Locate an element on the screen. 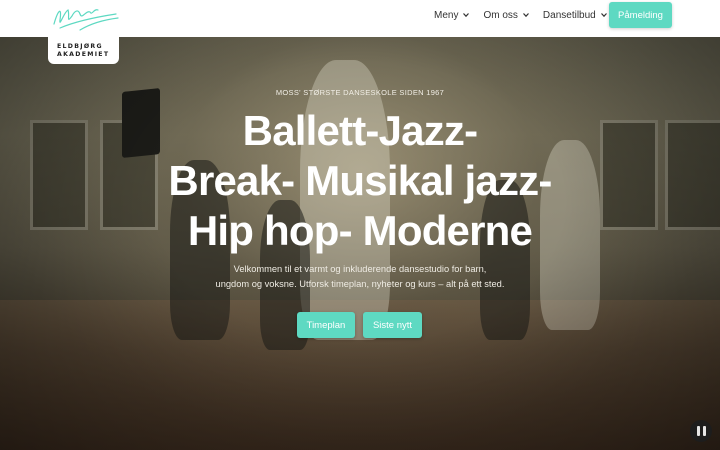 The width and height of the screenshot is (720, 450). logo-line: ELDBJØRG is located at coordinates (80, 46).